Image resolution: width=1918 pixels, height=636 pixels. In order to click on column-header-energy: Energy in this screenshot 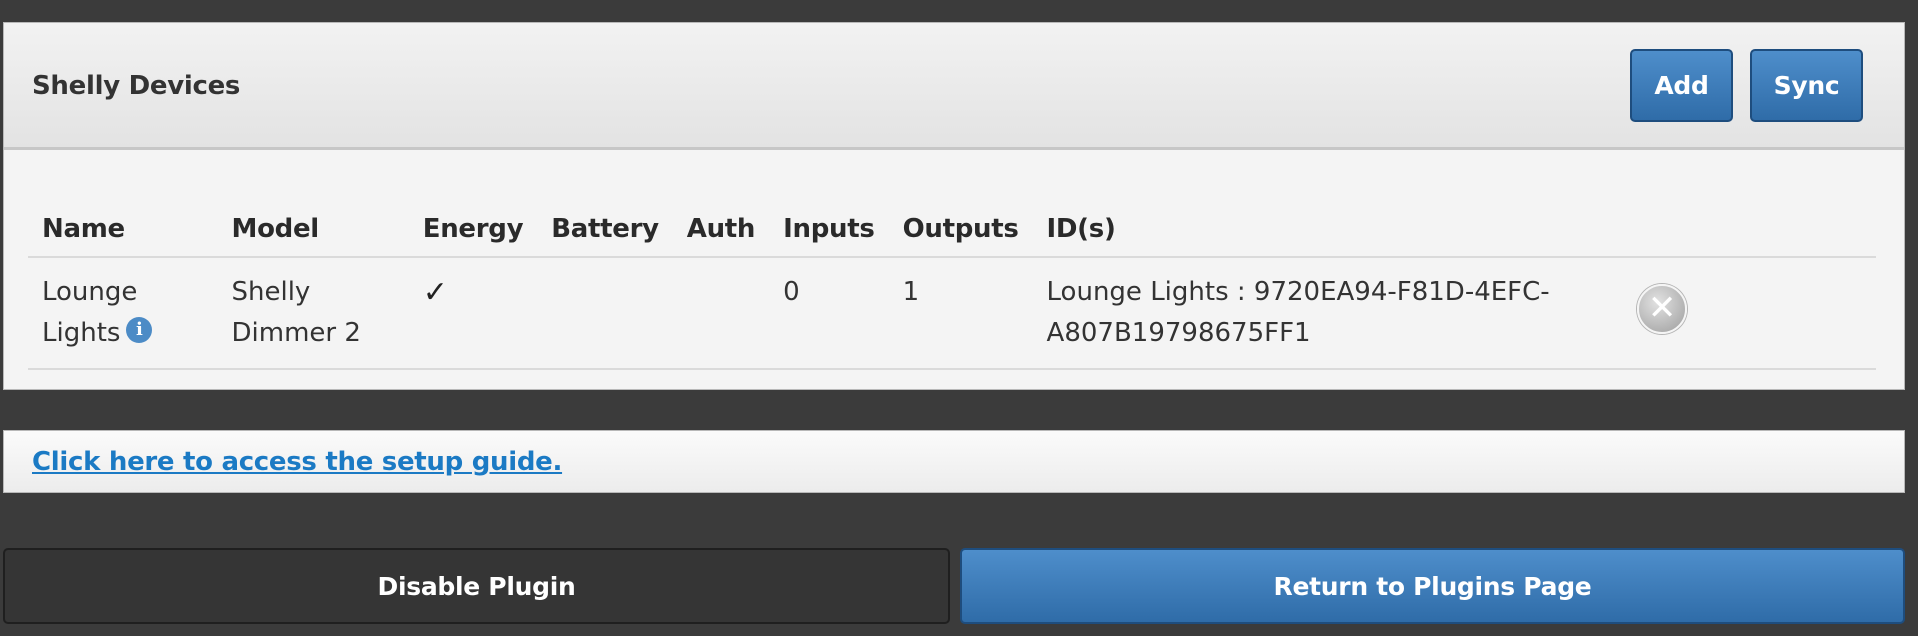, I will do `click(473, 225)`.